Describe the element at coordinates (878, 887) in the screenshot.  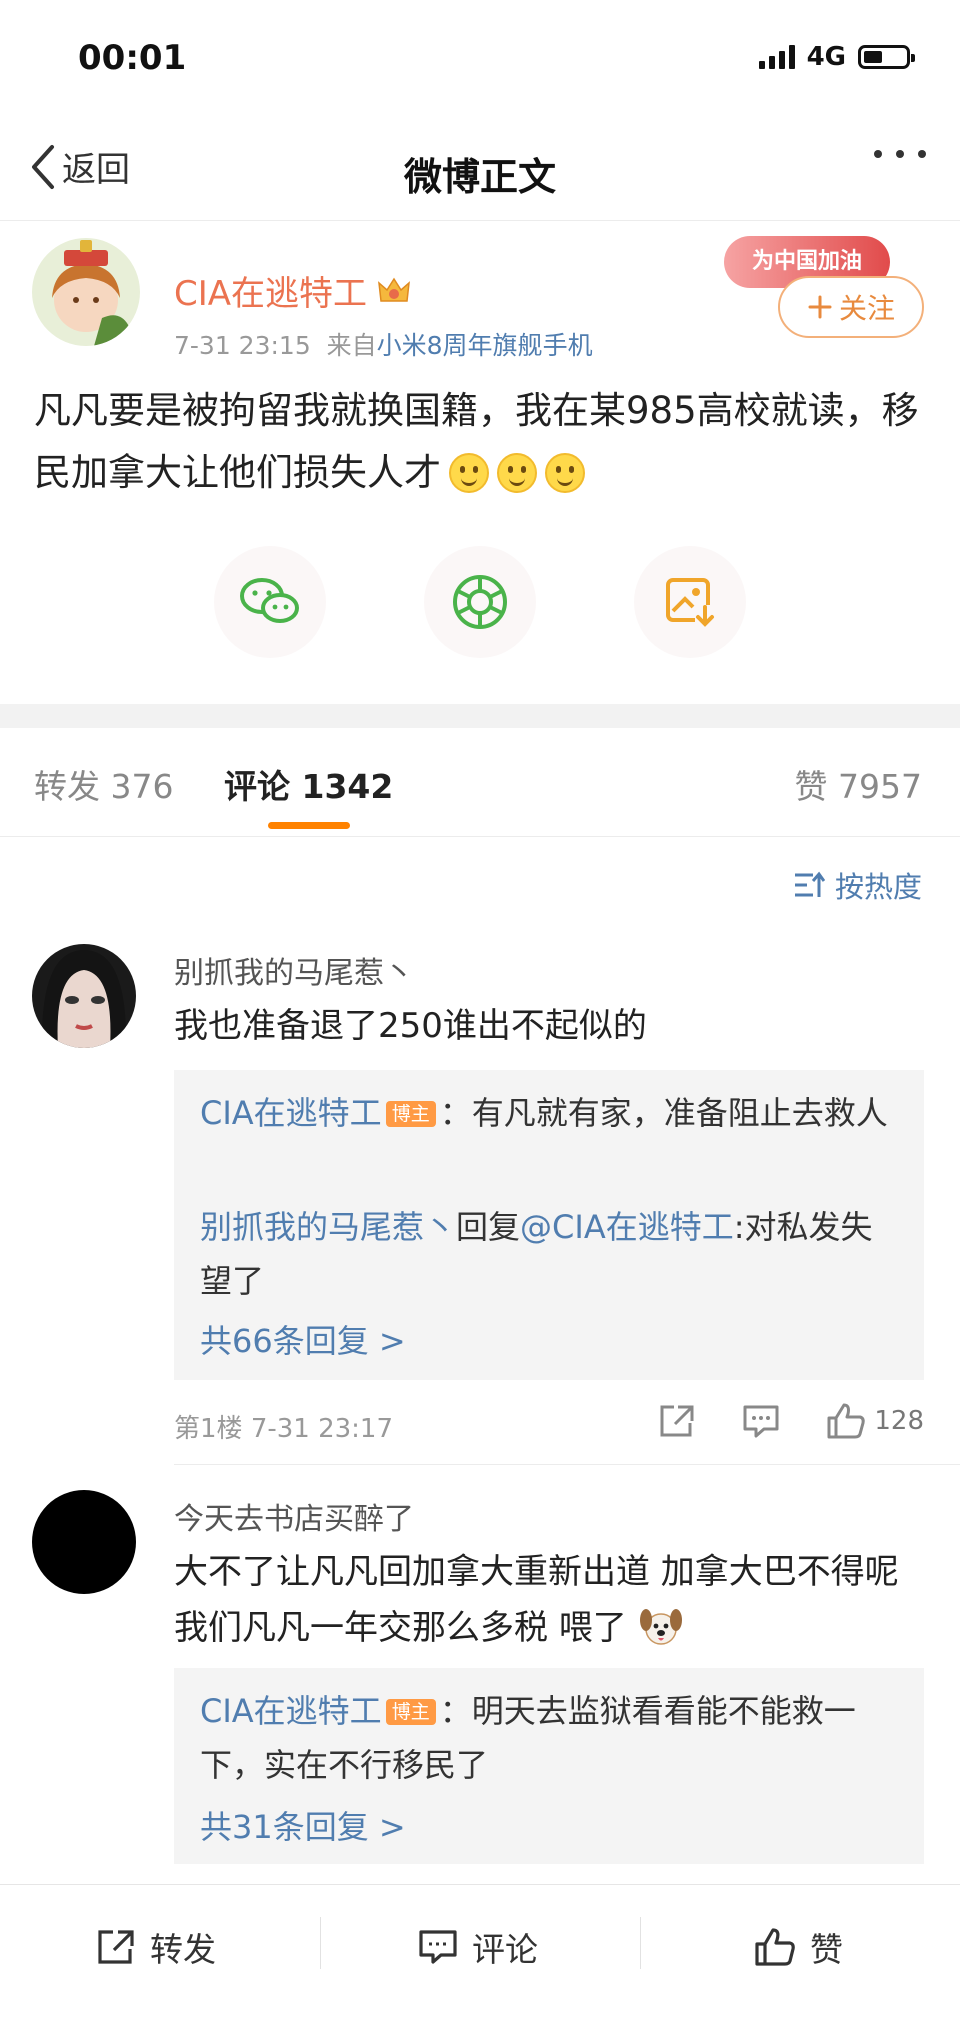
I see `sort-label: 按热度` at that location.